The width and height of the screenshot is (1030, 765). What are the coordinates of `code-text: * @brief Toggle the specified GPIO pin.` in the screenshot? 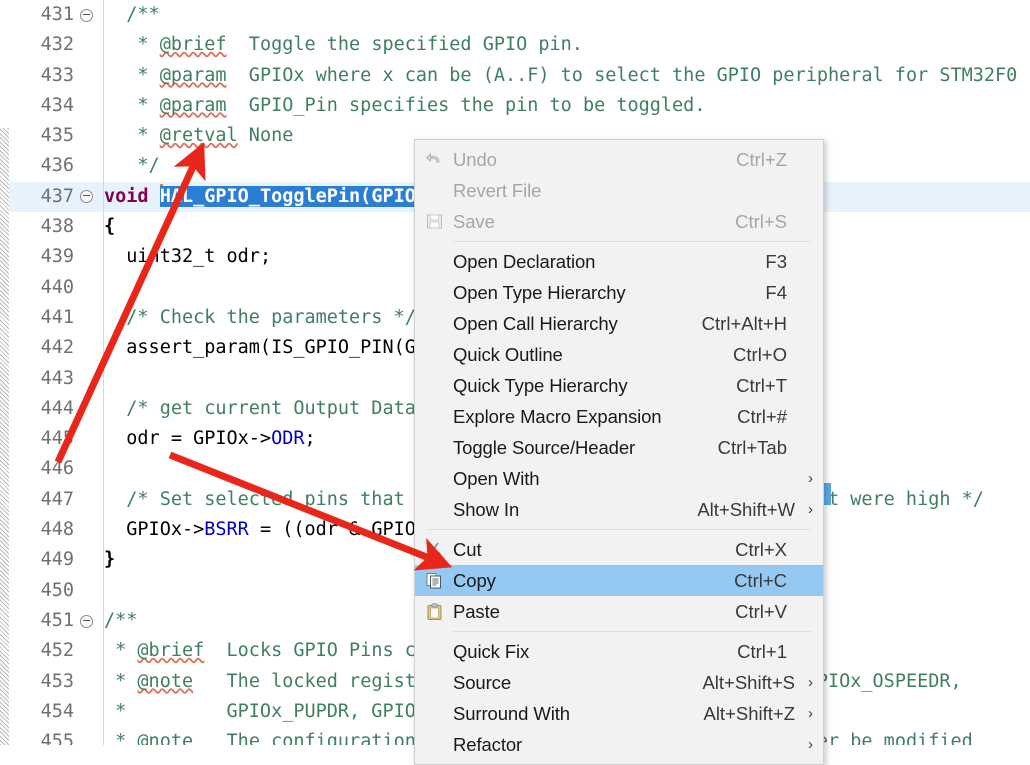 It's located at (343, 45).